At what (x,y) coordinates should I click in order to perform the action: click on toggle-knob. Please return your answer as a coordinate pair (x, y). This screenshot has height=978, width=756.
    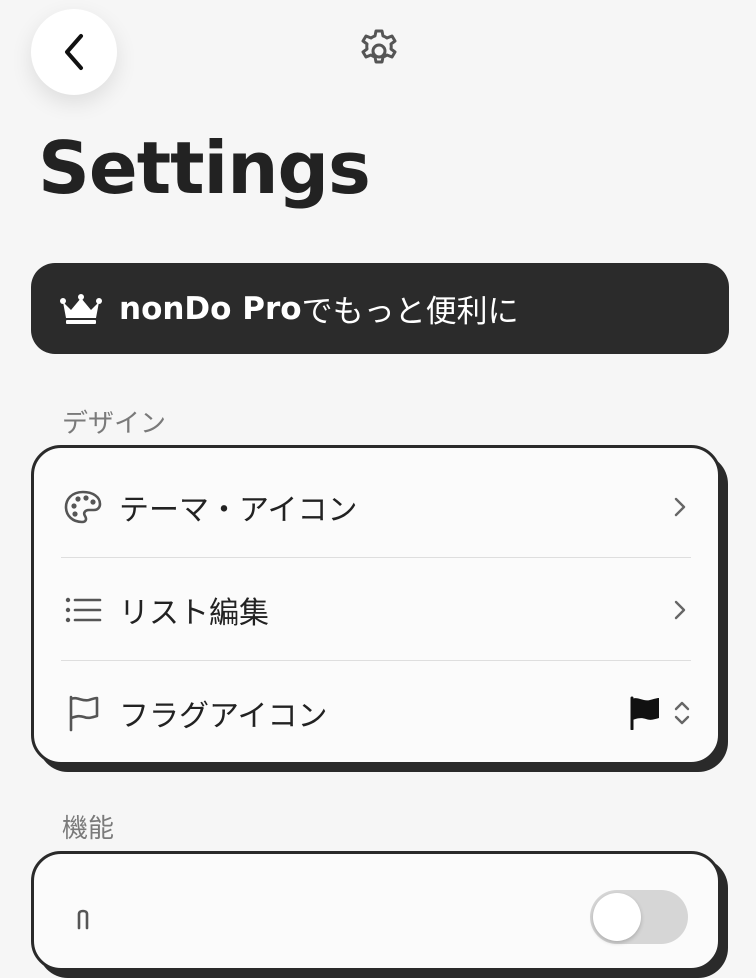
    Looking at the image, I should click on (617, 917).